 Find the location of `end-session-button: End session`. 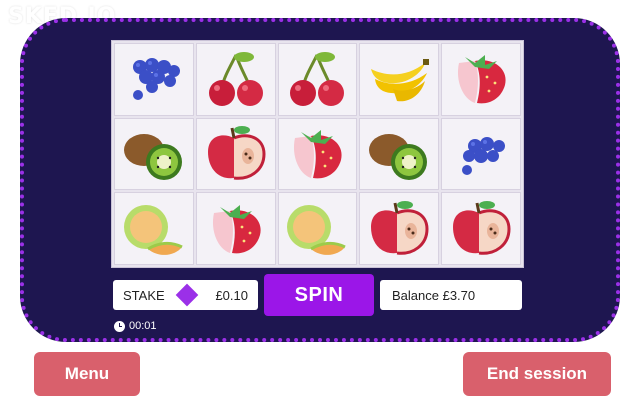

end-session-button: End session is located at coordinates (537, 374).